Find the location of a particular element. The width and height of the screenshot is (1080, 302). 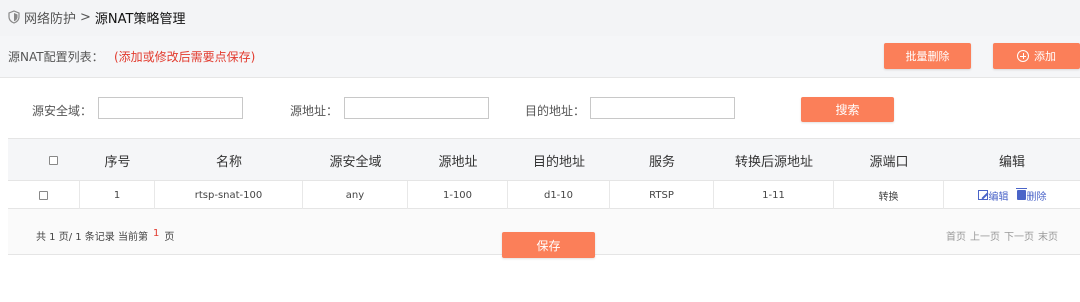

pager-next: 下一页 is located at coordinates (1019, 235).